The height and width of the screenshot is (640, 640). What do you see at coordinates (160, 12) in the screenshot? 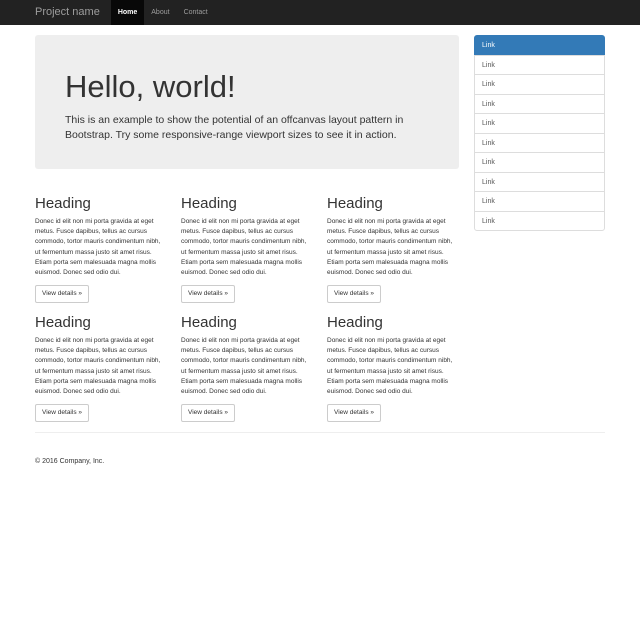
I see `nav-link-about: About` at bounding box center [160, 12].